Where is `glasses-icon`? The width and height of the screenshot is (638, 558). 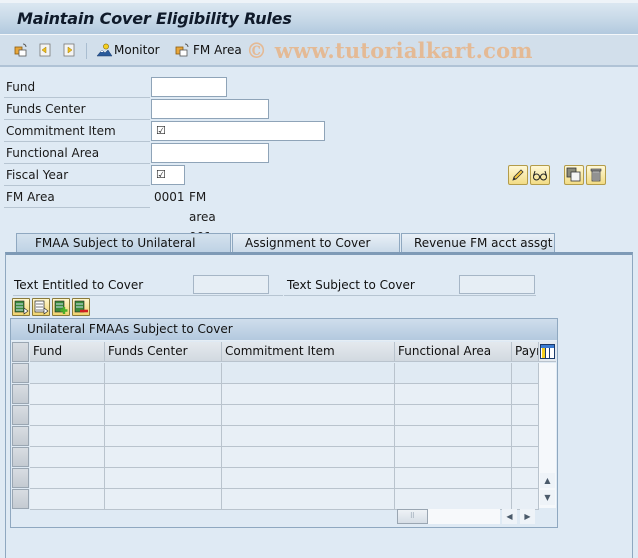
glasses-icon is located at coordinates (540, 175).